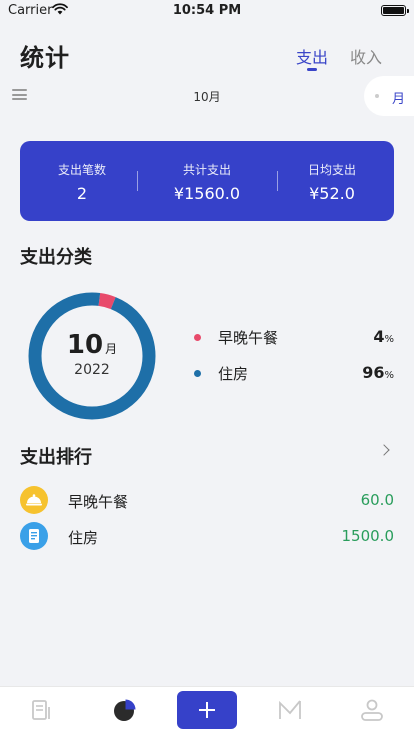 The height and width of the screenshot is (736, 414). What do you see at coordinates (377, 96) in the screenshot?
I see `period-dot-icon` at bounding box center [377, 96].